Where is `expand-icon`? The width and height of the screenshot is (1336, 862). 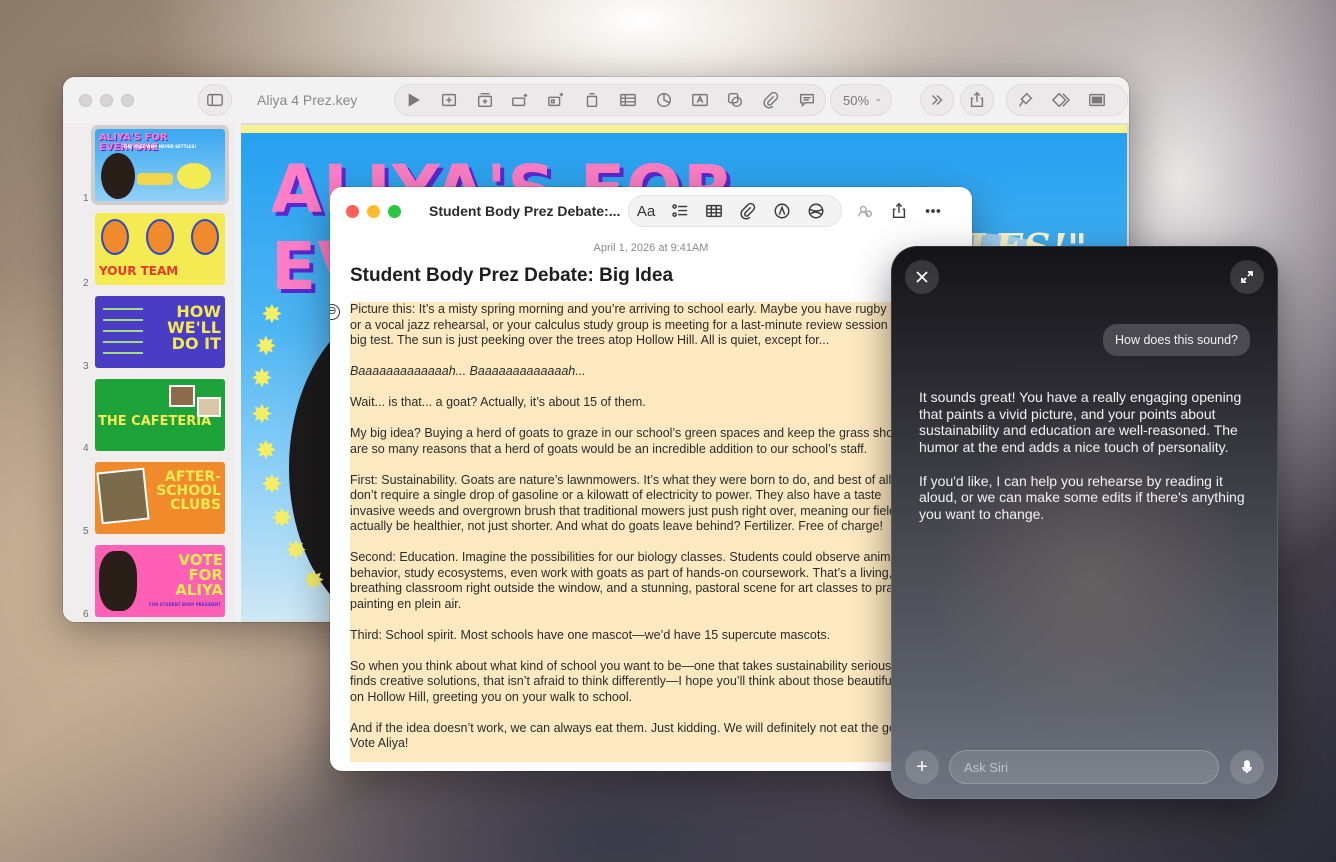 expand-icon is located at coordinates (1247, 277).